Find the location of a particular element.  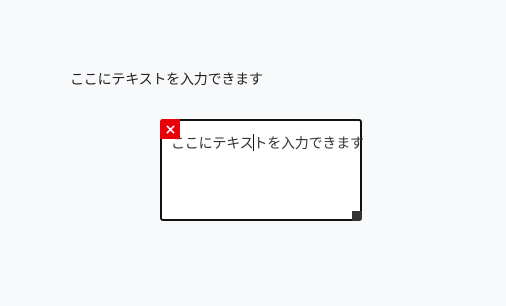

static-text-label: ここにテキストを入力できます is located at coordinates (166, 80).